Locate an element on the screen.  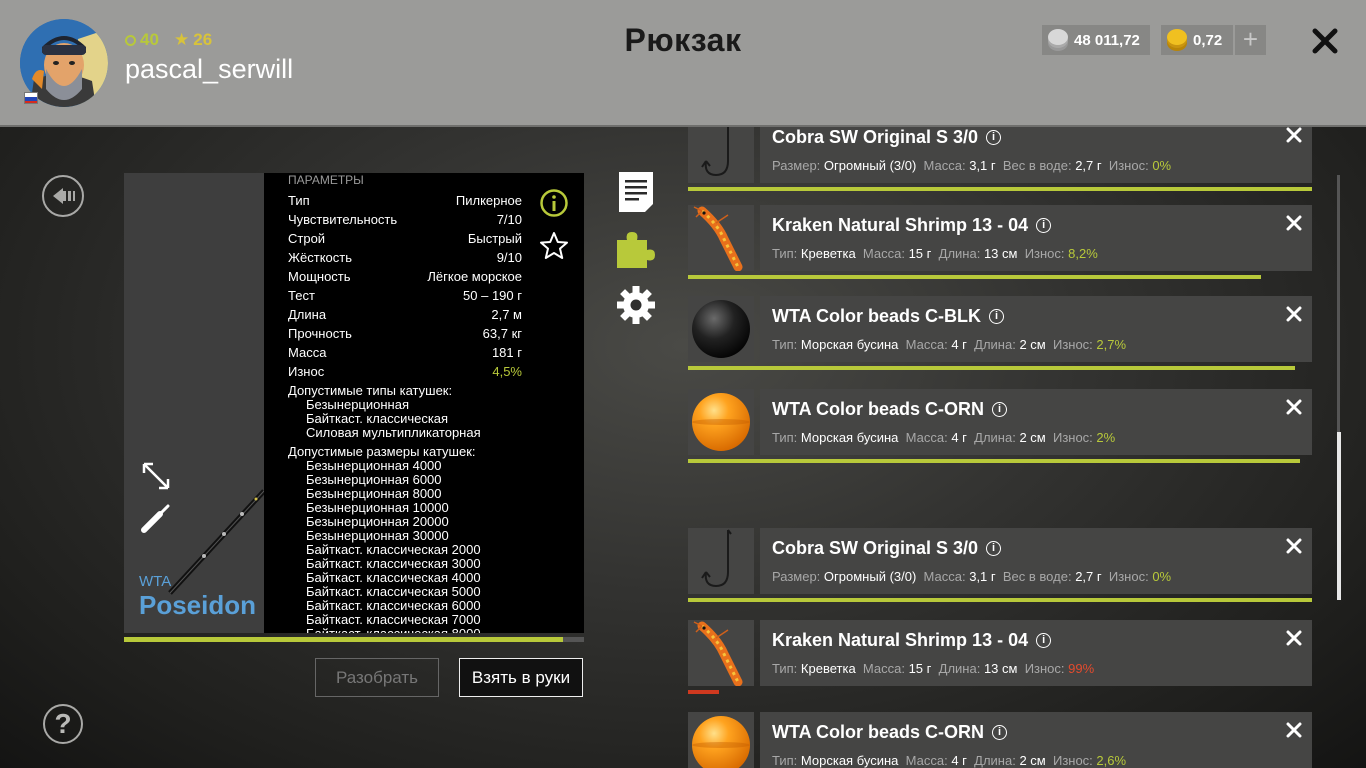
settings-gear-icon is located at coordinates (636, 305).